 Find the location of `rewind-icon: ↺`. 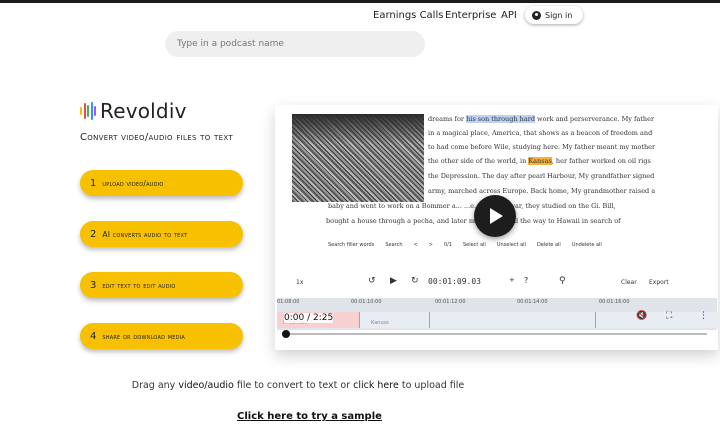

rewind-icon: ↺ is located at coordinates (372, 281).